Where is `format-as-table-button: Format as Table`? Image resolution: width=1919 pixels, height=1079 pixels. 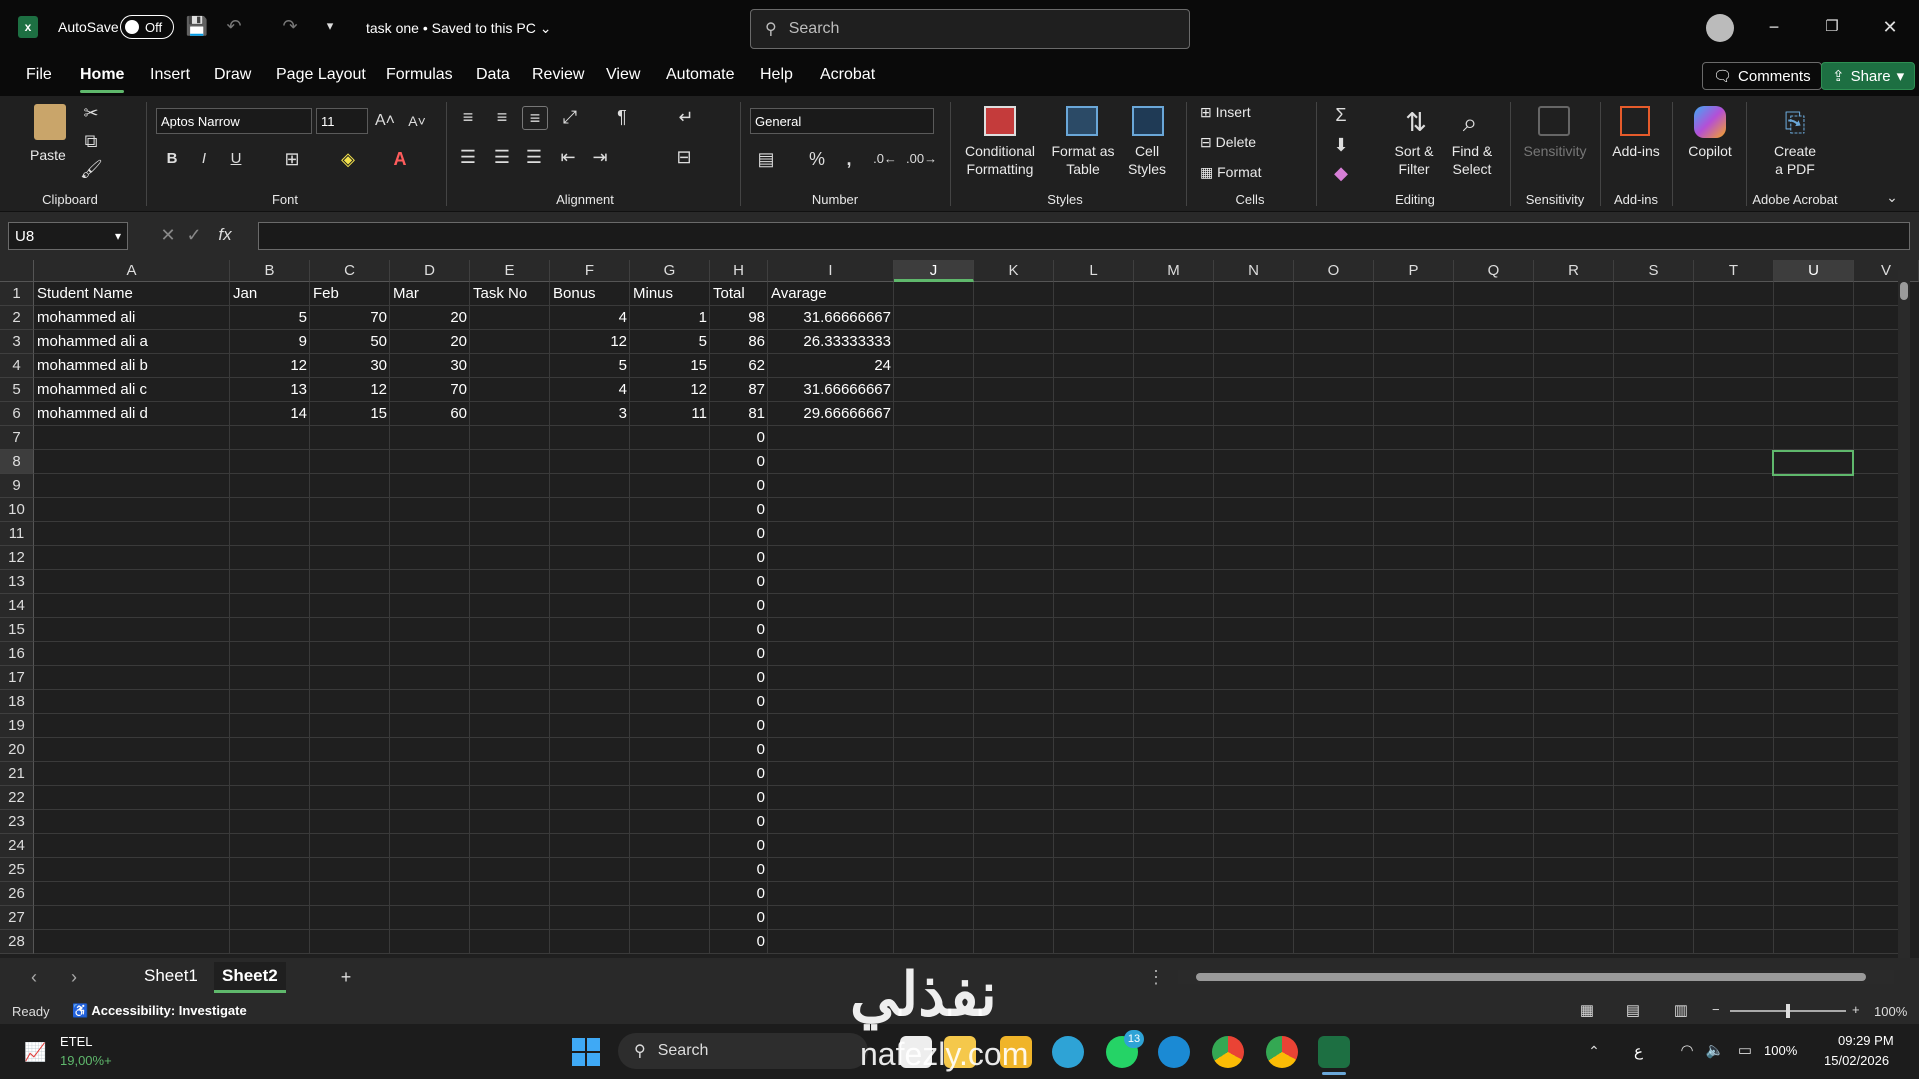
format-as-table-button: Format as Table is located at coordinates (1083, 160).